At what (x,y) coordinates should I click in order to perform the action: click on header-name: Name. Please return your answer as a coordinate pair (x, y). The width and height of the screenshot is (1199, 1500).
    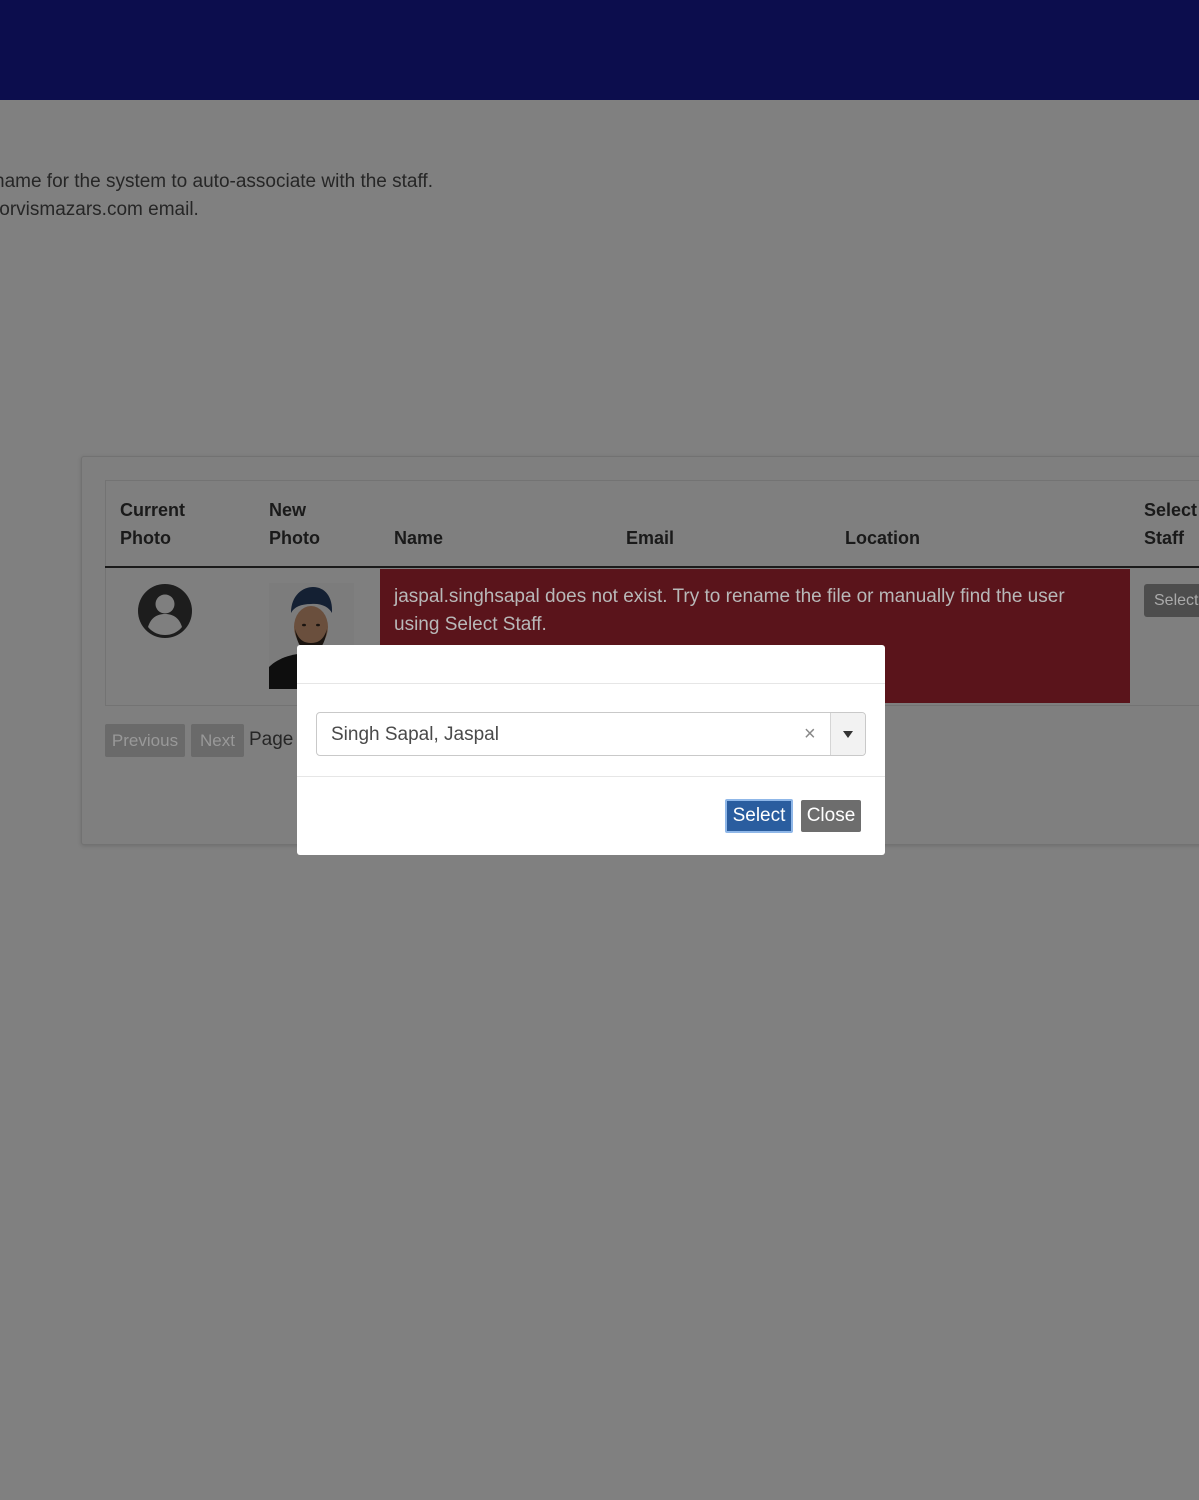
    Looking at the image, I should click on (419, 538).